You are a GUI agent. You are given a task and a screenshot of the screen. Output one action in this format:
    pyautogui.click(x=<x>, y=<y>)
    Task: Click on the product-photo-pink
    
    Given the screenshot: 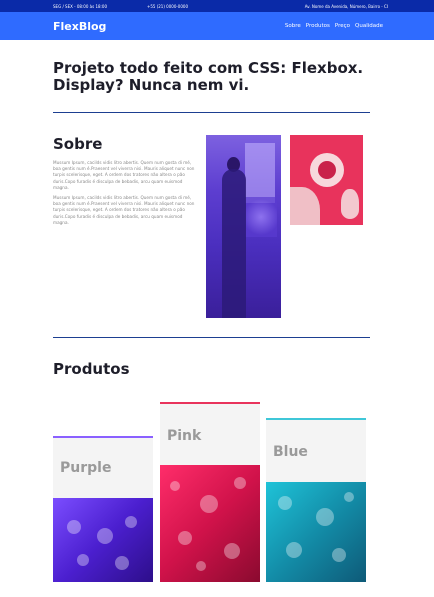 What is the action you would take?
    pyautogui.click(x=210, y=523)
    